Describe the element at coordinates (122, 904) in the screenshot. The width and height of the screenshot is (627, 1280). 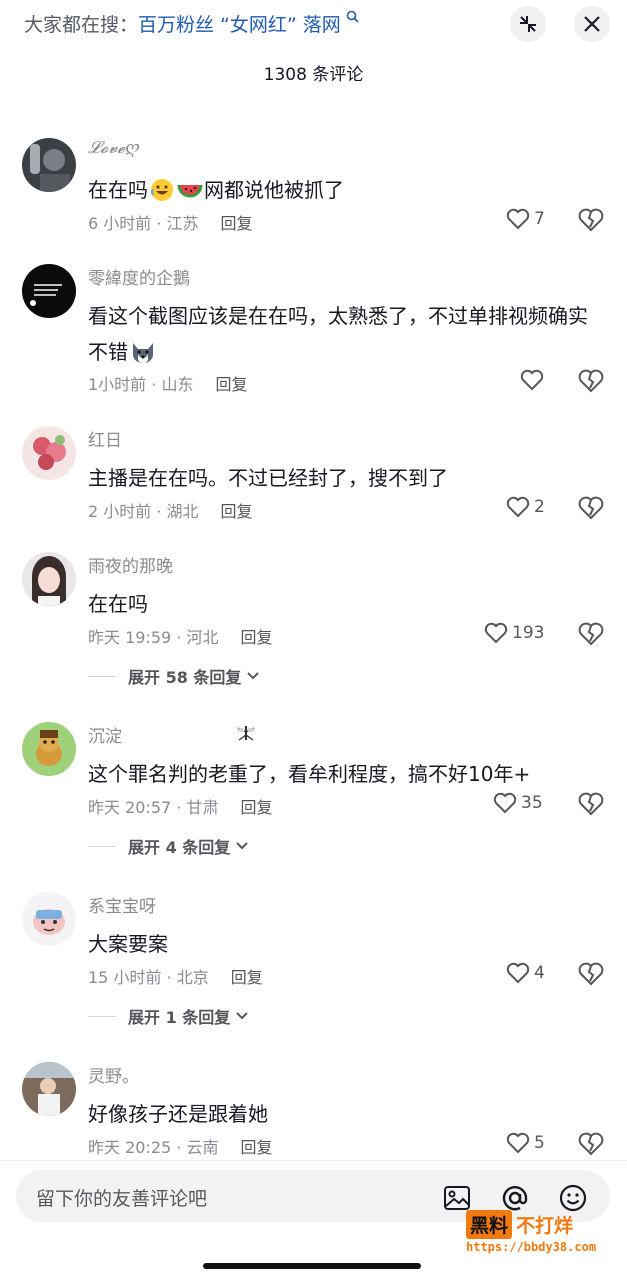
I see `comment-username: 系宝宝呀` at that location.